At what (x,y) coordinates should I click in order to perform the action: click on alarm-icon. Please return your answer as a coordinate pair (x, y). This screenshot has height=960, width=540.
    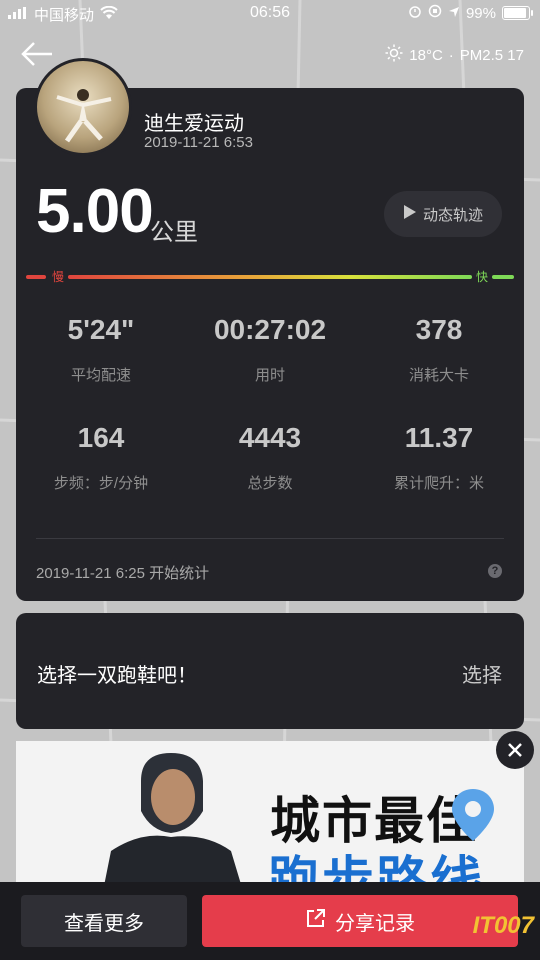
    Looking at the image, I should click on (415, 13).